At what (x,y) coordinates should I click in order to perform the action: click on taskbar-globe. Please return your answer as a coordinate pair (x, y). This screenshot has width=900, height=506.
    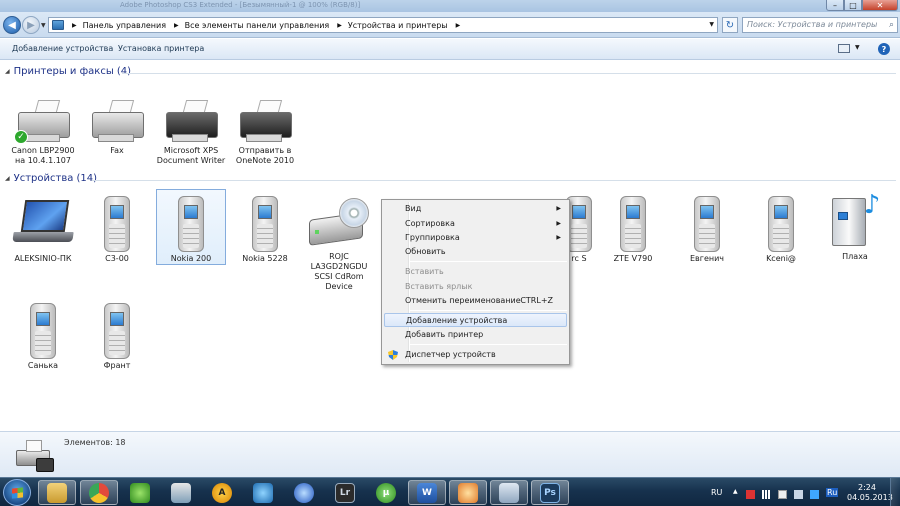
    Looking at the image, I should click on (304, 492).